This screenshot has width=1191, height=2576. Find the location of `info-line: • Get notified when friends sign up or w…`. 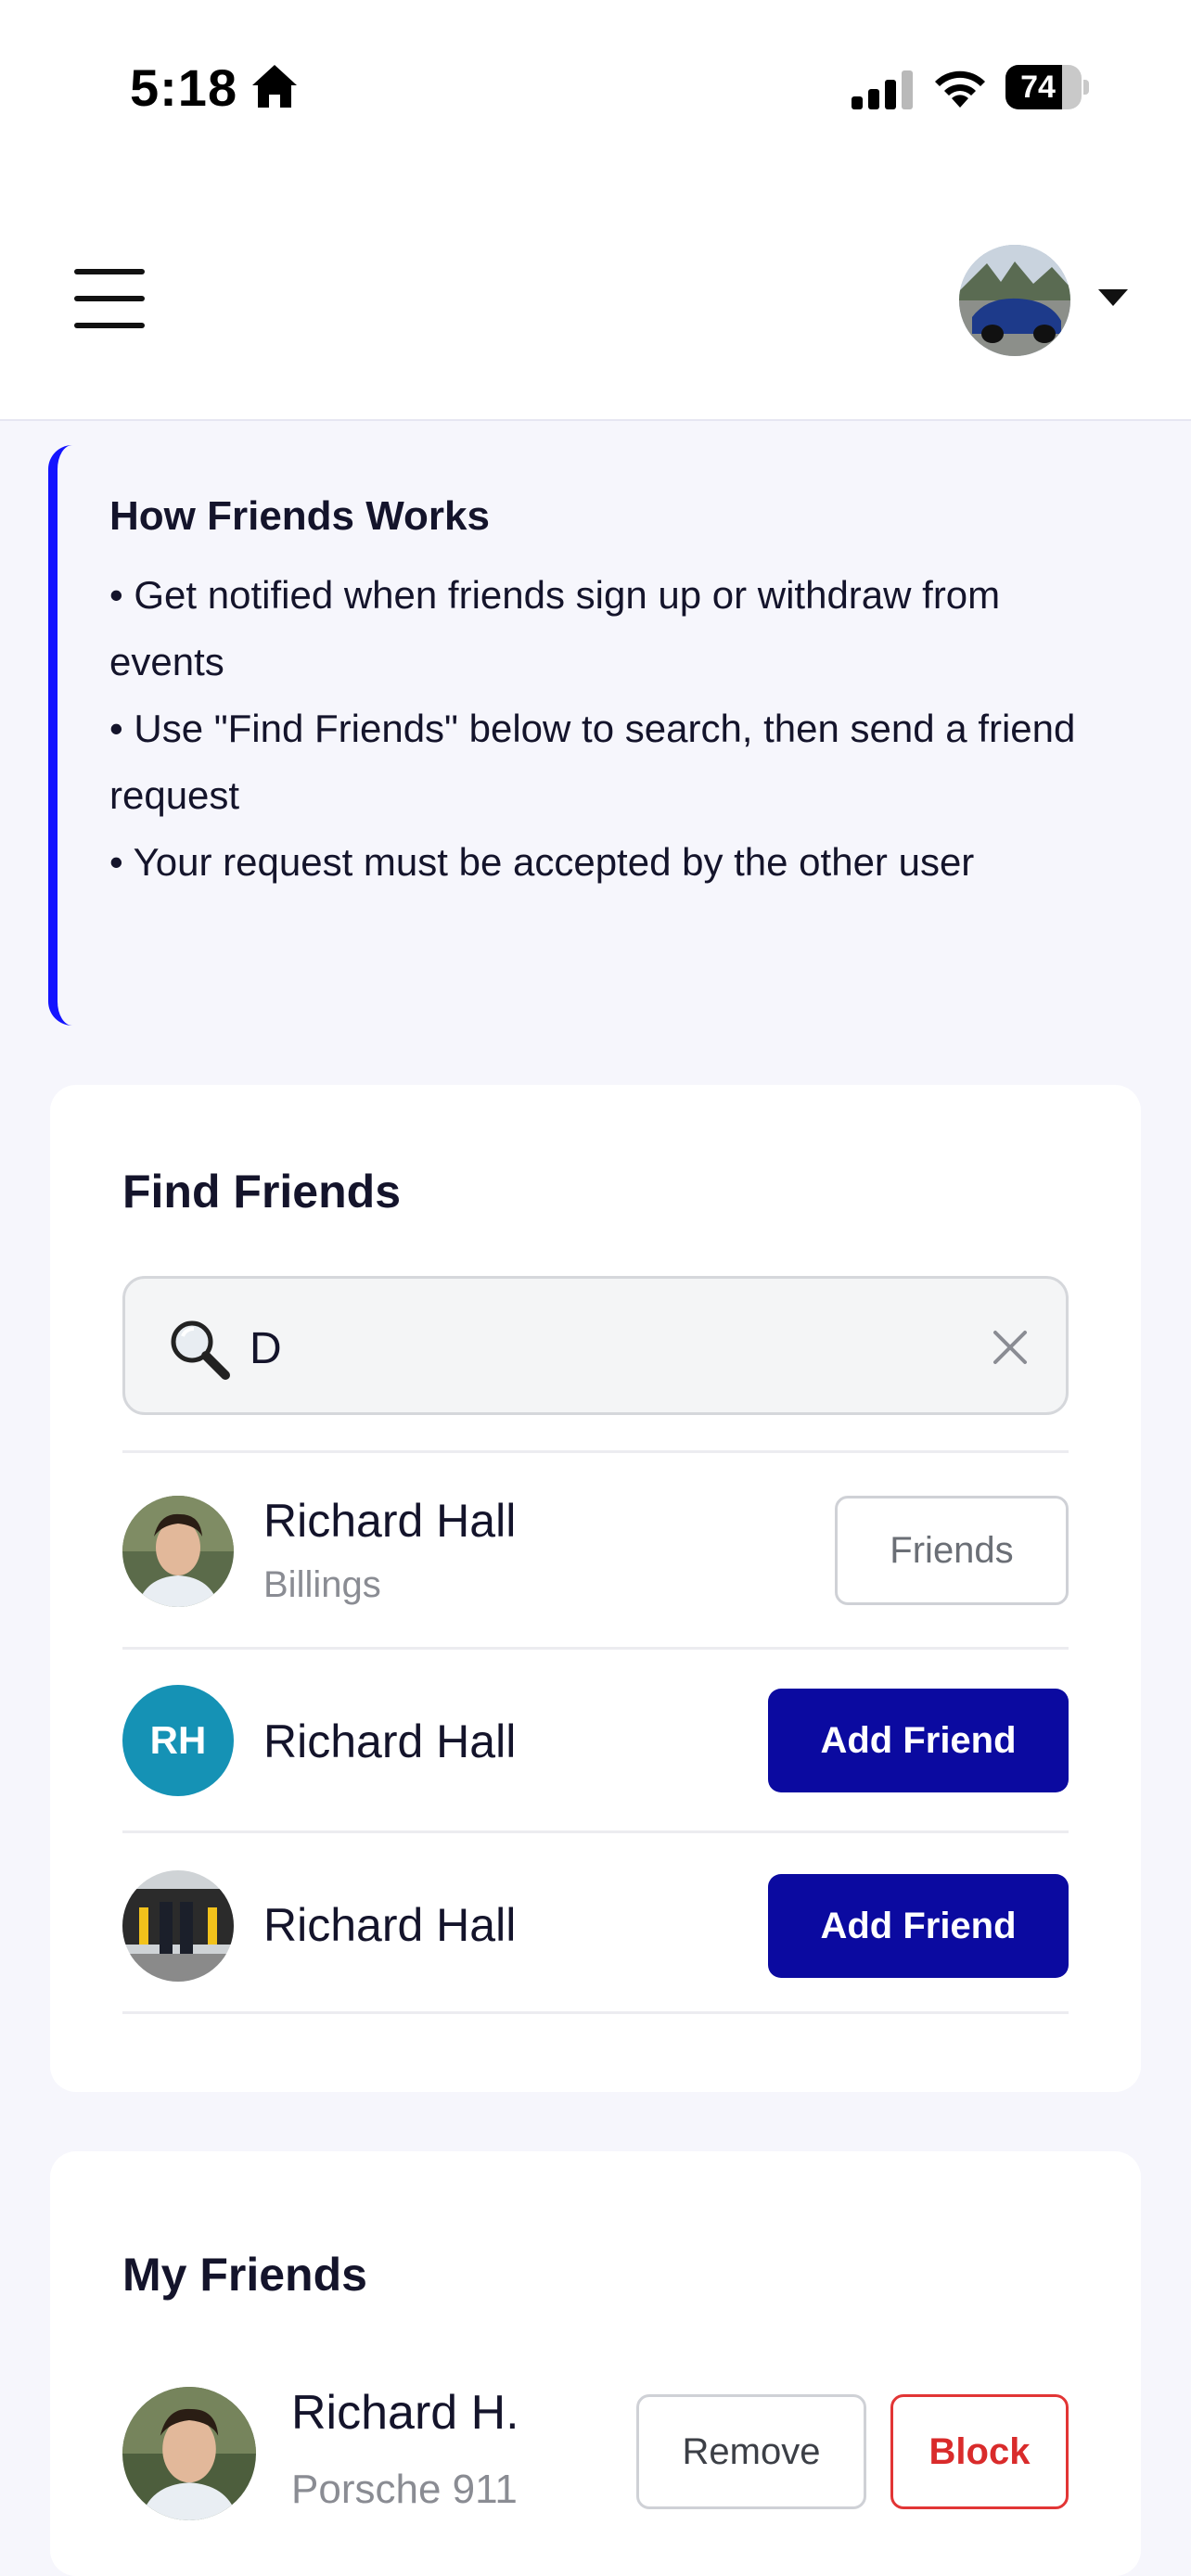

info-line: • Get notified when friends sign up or w… is located at coordinates (555, 628).